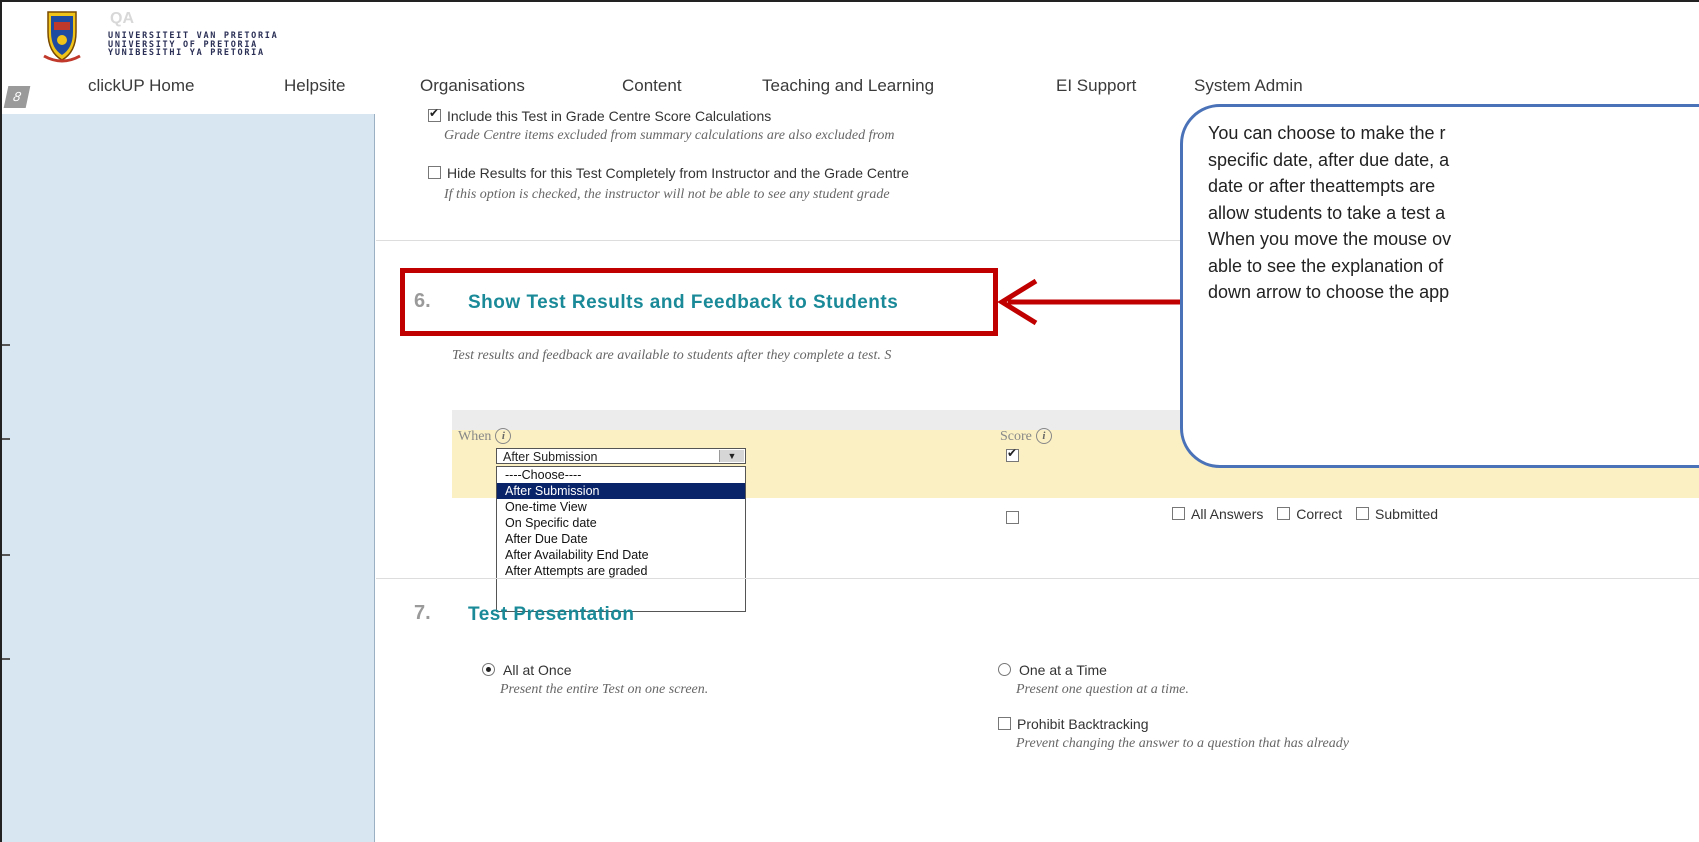  What do you see at coordinates (1096, 302) in the screenshot?
I see `callout-arrow-icon` at bounding box center [1096, 302].